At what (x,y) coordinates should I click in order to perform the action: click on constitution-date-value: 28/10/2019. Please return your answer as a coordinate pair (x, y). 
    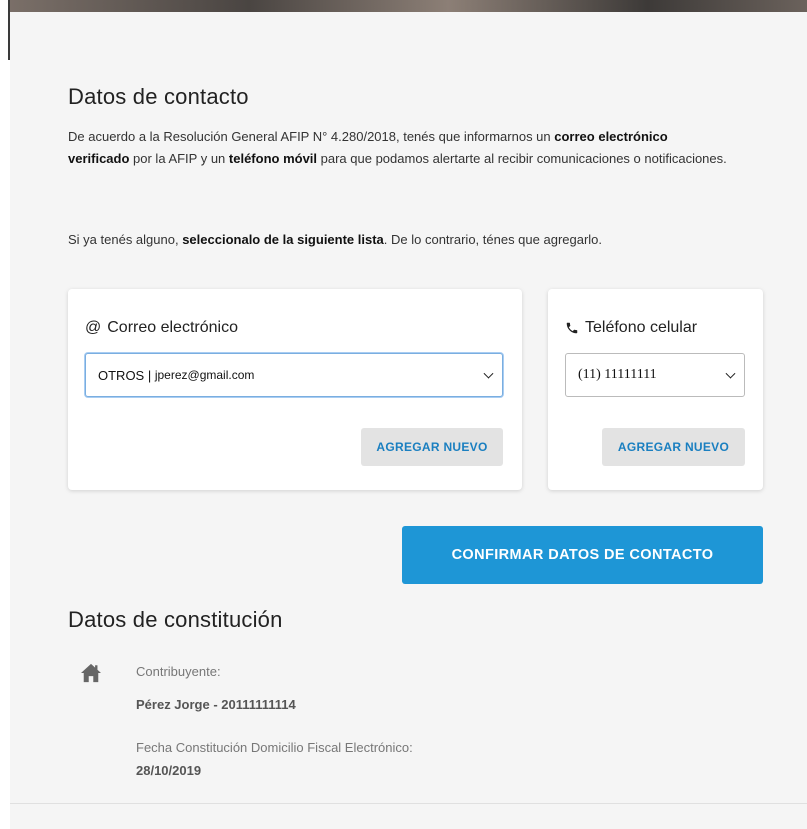
    Looking at the image, I should click on (169, 770).